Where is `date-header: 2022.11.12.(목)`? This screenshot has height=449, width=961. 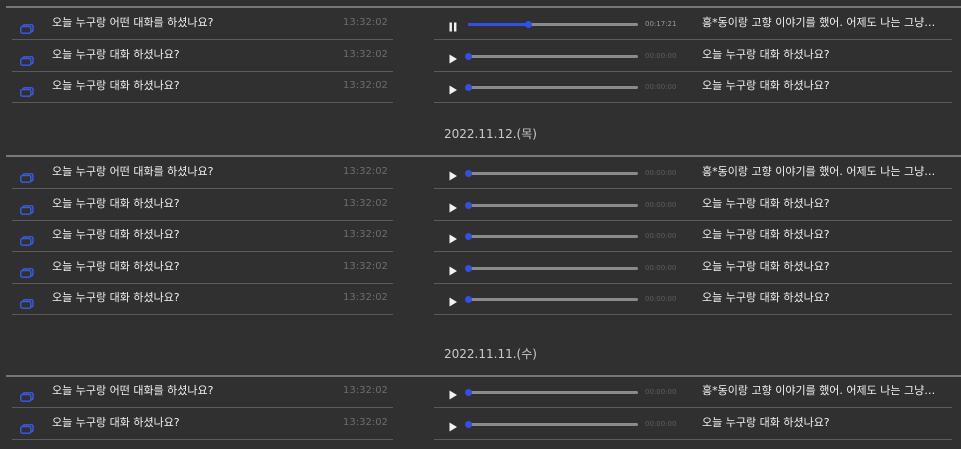
date-header: 2022.11.12.(목) is located at coordinates (490, 134).